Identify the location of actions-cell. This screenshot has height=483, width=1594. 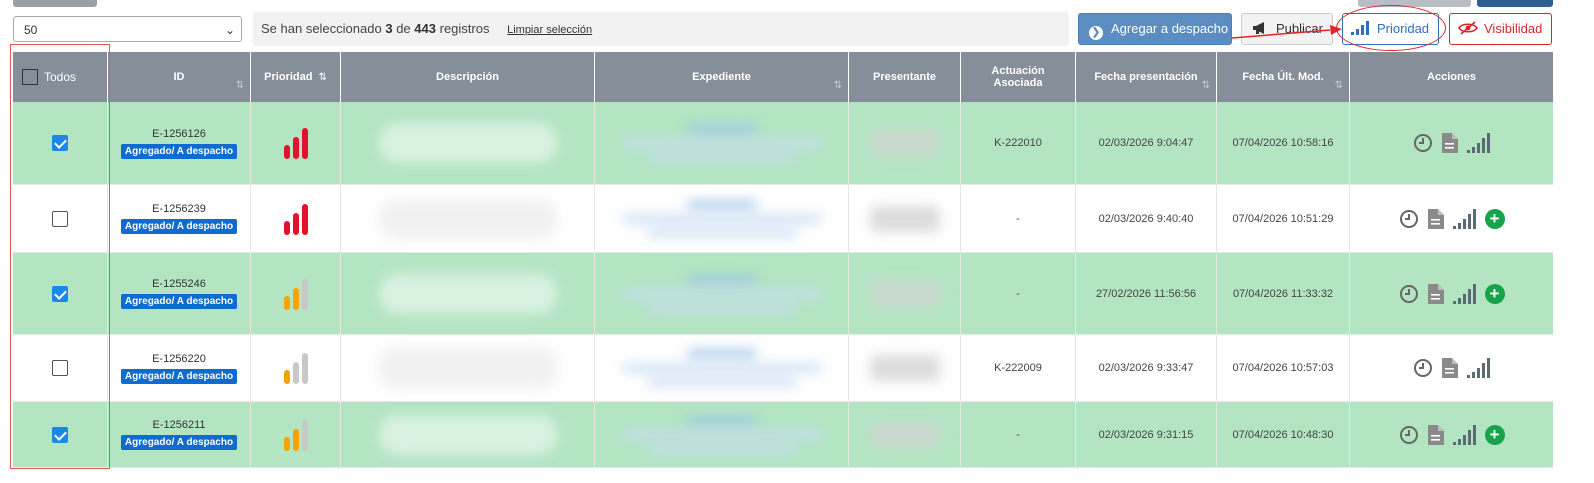
(1451, 143).